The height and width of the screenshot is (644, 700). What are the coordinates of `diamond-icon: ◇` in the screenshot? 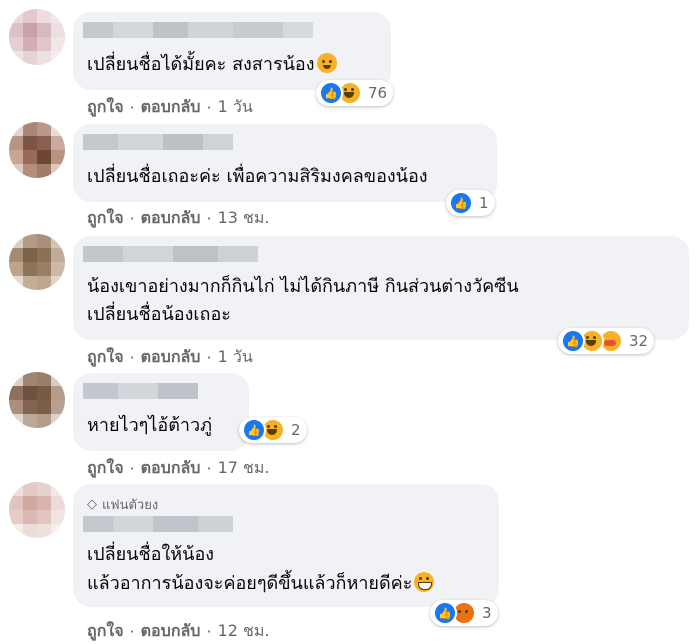 It's located at (92, 504).